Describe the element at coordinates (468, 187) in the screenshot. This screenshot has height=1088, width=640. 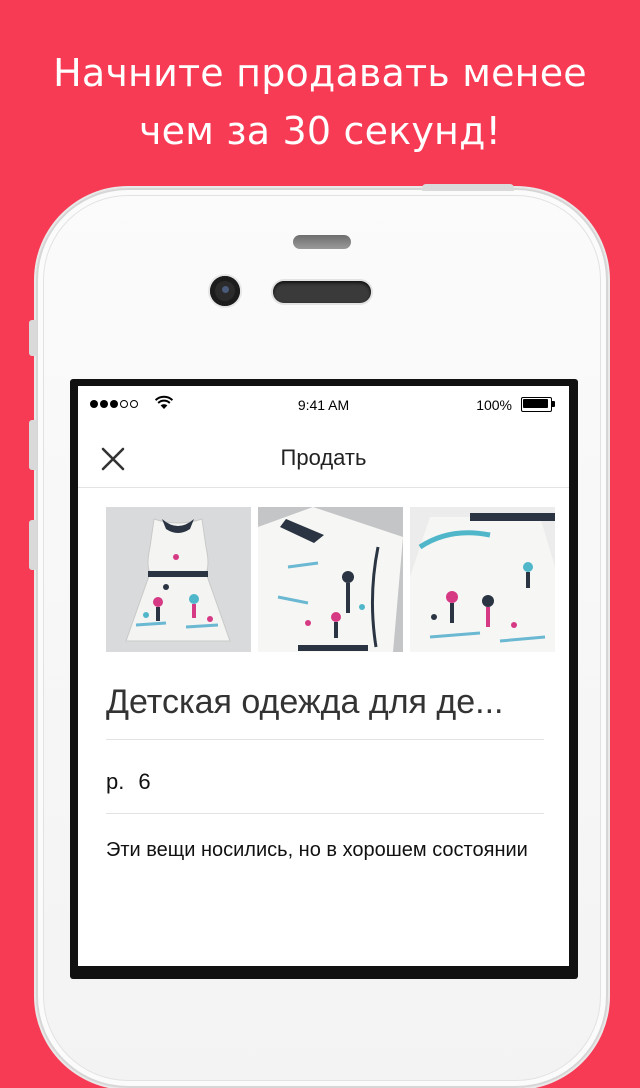
I see `power-button` at that location.